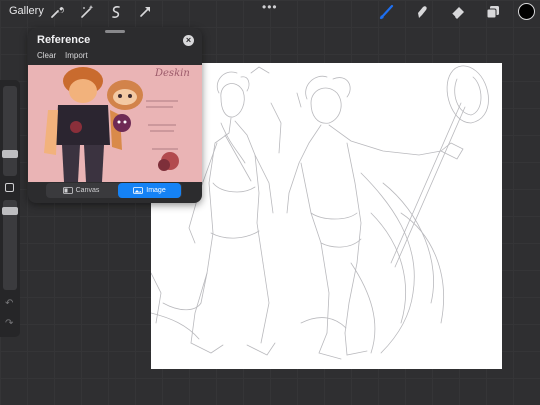  Describe the element at coordinates (458, 12) in the screenshot. I see `eraser-icon` at that location.